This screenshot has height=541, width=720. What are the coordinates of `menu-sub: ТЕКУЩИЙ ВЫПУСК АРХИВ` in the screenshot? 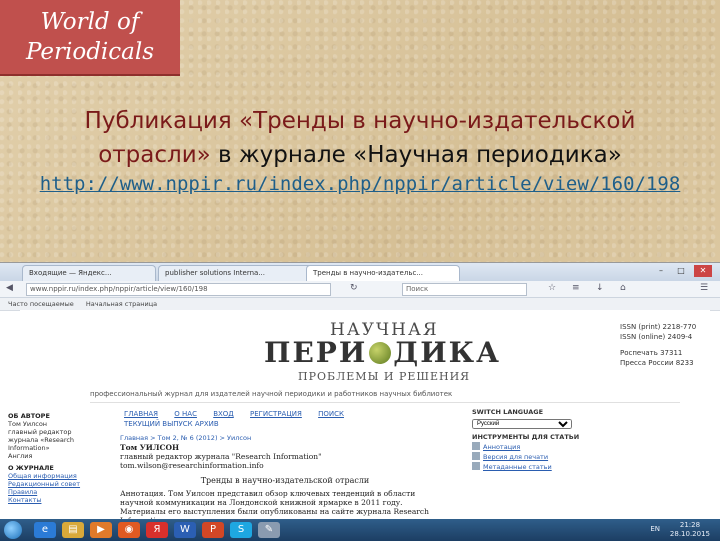 It's located at (171, 424).